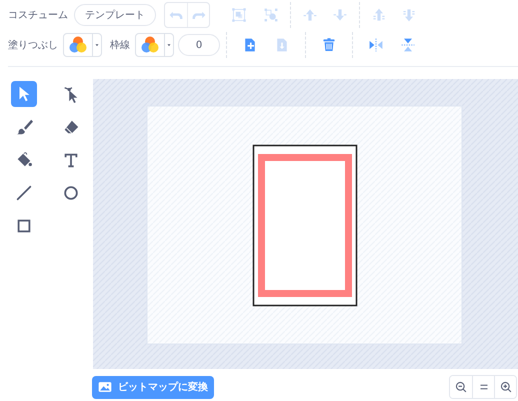 This screenshot has height=401, width=518. Describe the element at coordinates (271, 15) in the screenshot. I see `ungroup-icon` at that location.